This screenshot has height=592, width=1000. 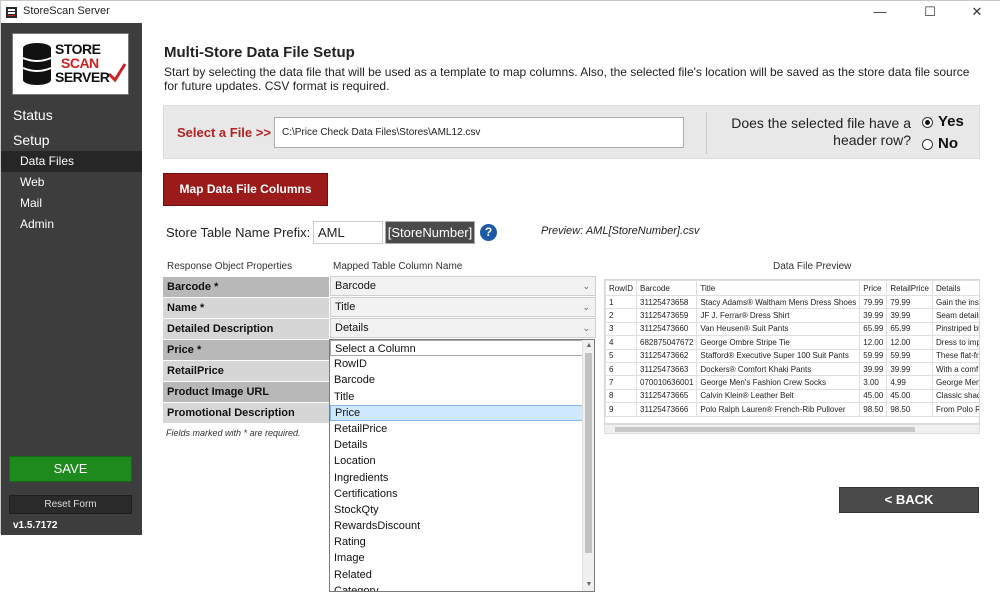 What do you see at coordinates (246, 413) in the screenshot?
I see `property-promotional-description: Promotional Description` at bounding box center [246, 413].